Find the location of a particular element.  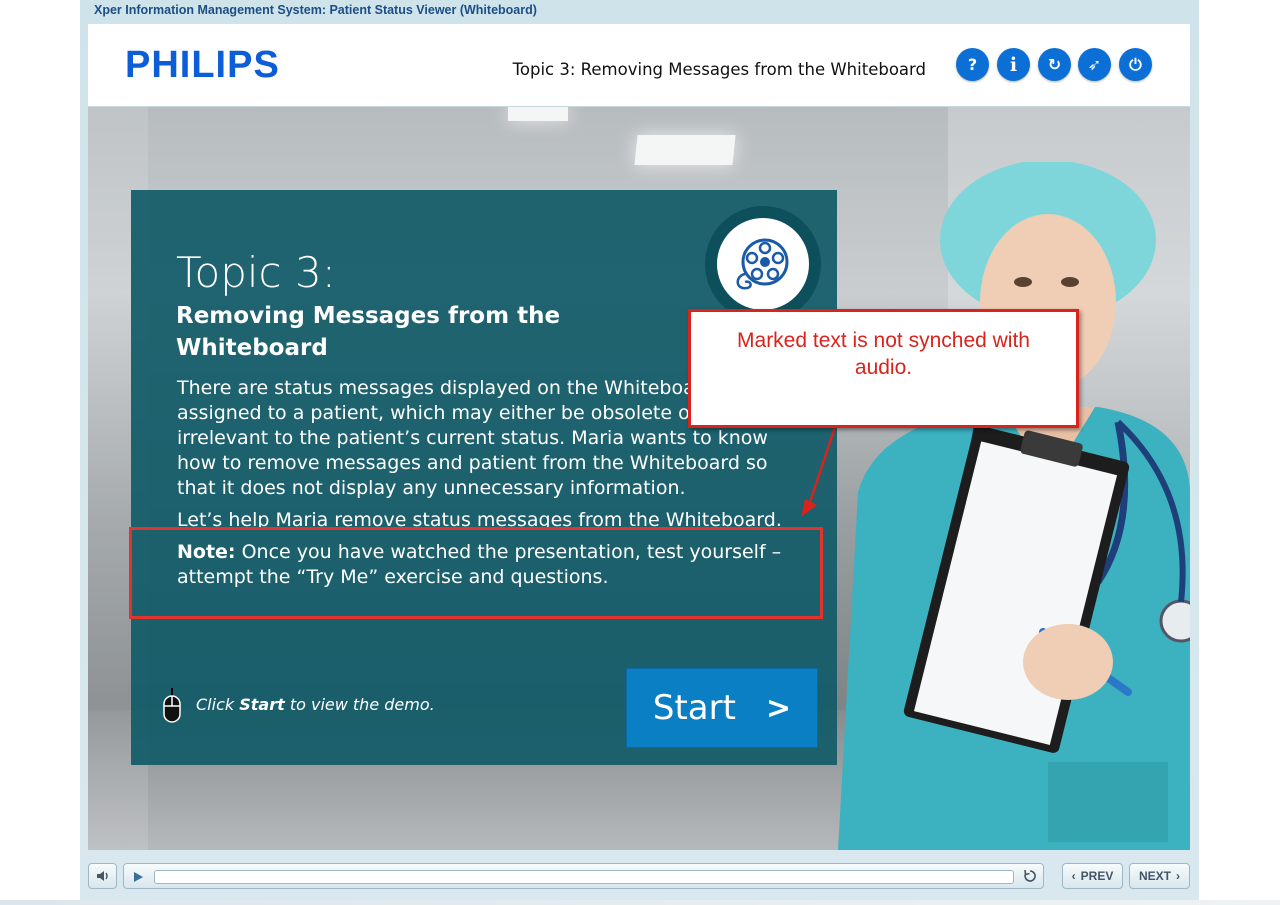

instruction-suffix: to view the demo. is located at coordinates (359, 704).